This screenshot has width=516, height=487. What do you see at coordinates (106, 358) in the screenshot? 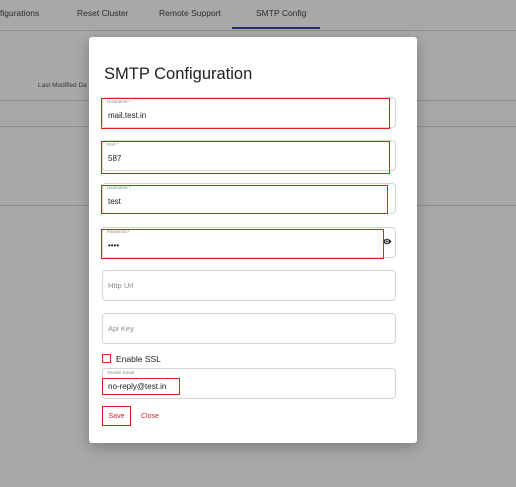
I see `enable-ssl-checkbox` at bounding box center [106, 358].